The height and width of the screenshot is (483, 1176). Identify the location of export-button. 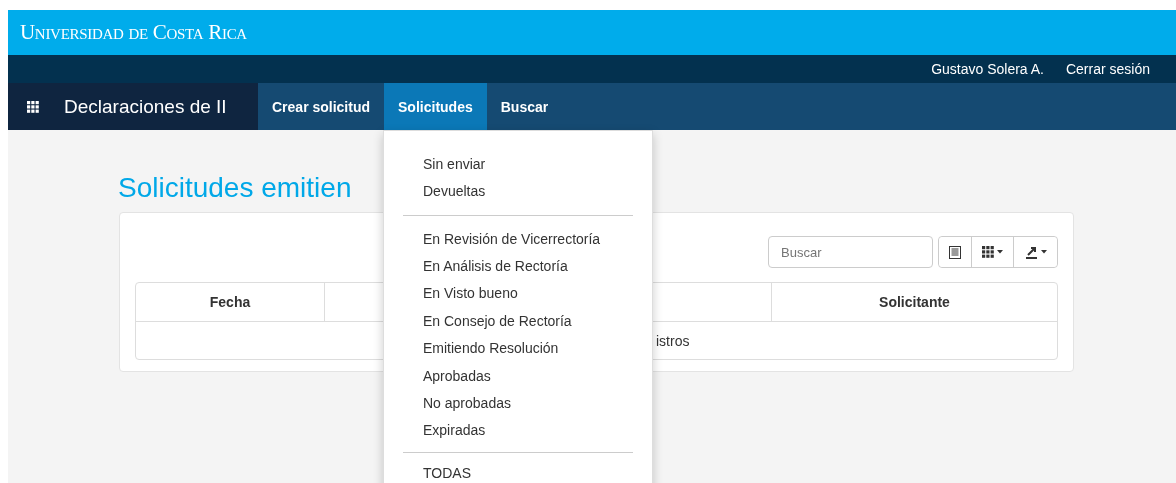
(1035, 252).